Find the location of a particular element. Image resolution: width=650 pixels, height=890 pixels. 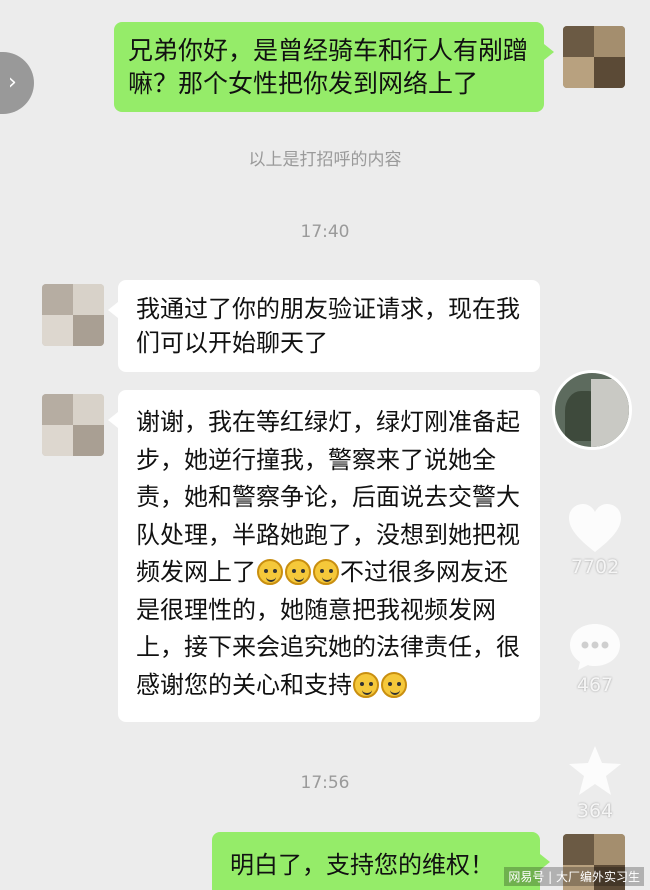

like-control: 7702 is located at coordinates (595, 540).